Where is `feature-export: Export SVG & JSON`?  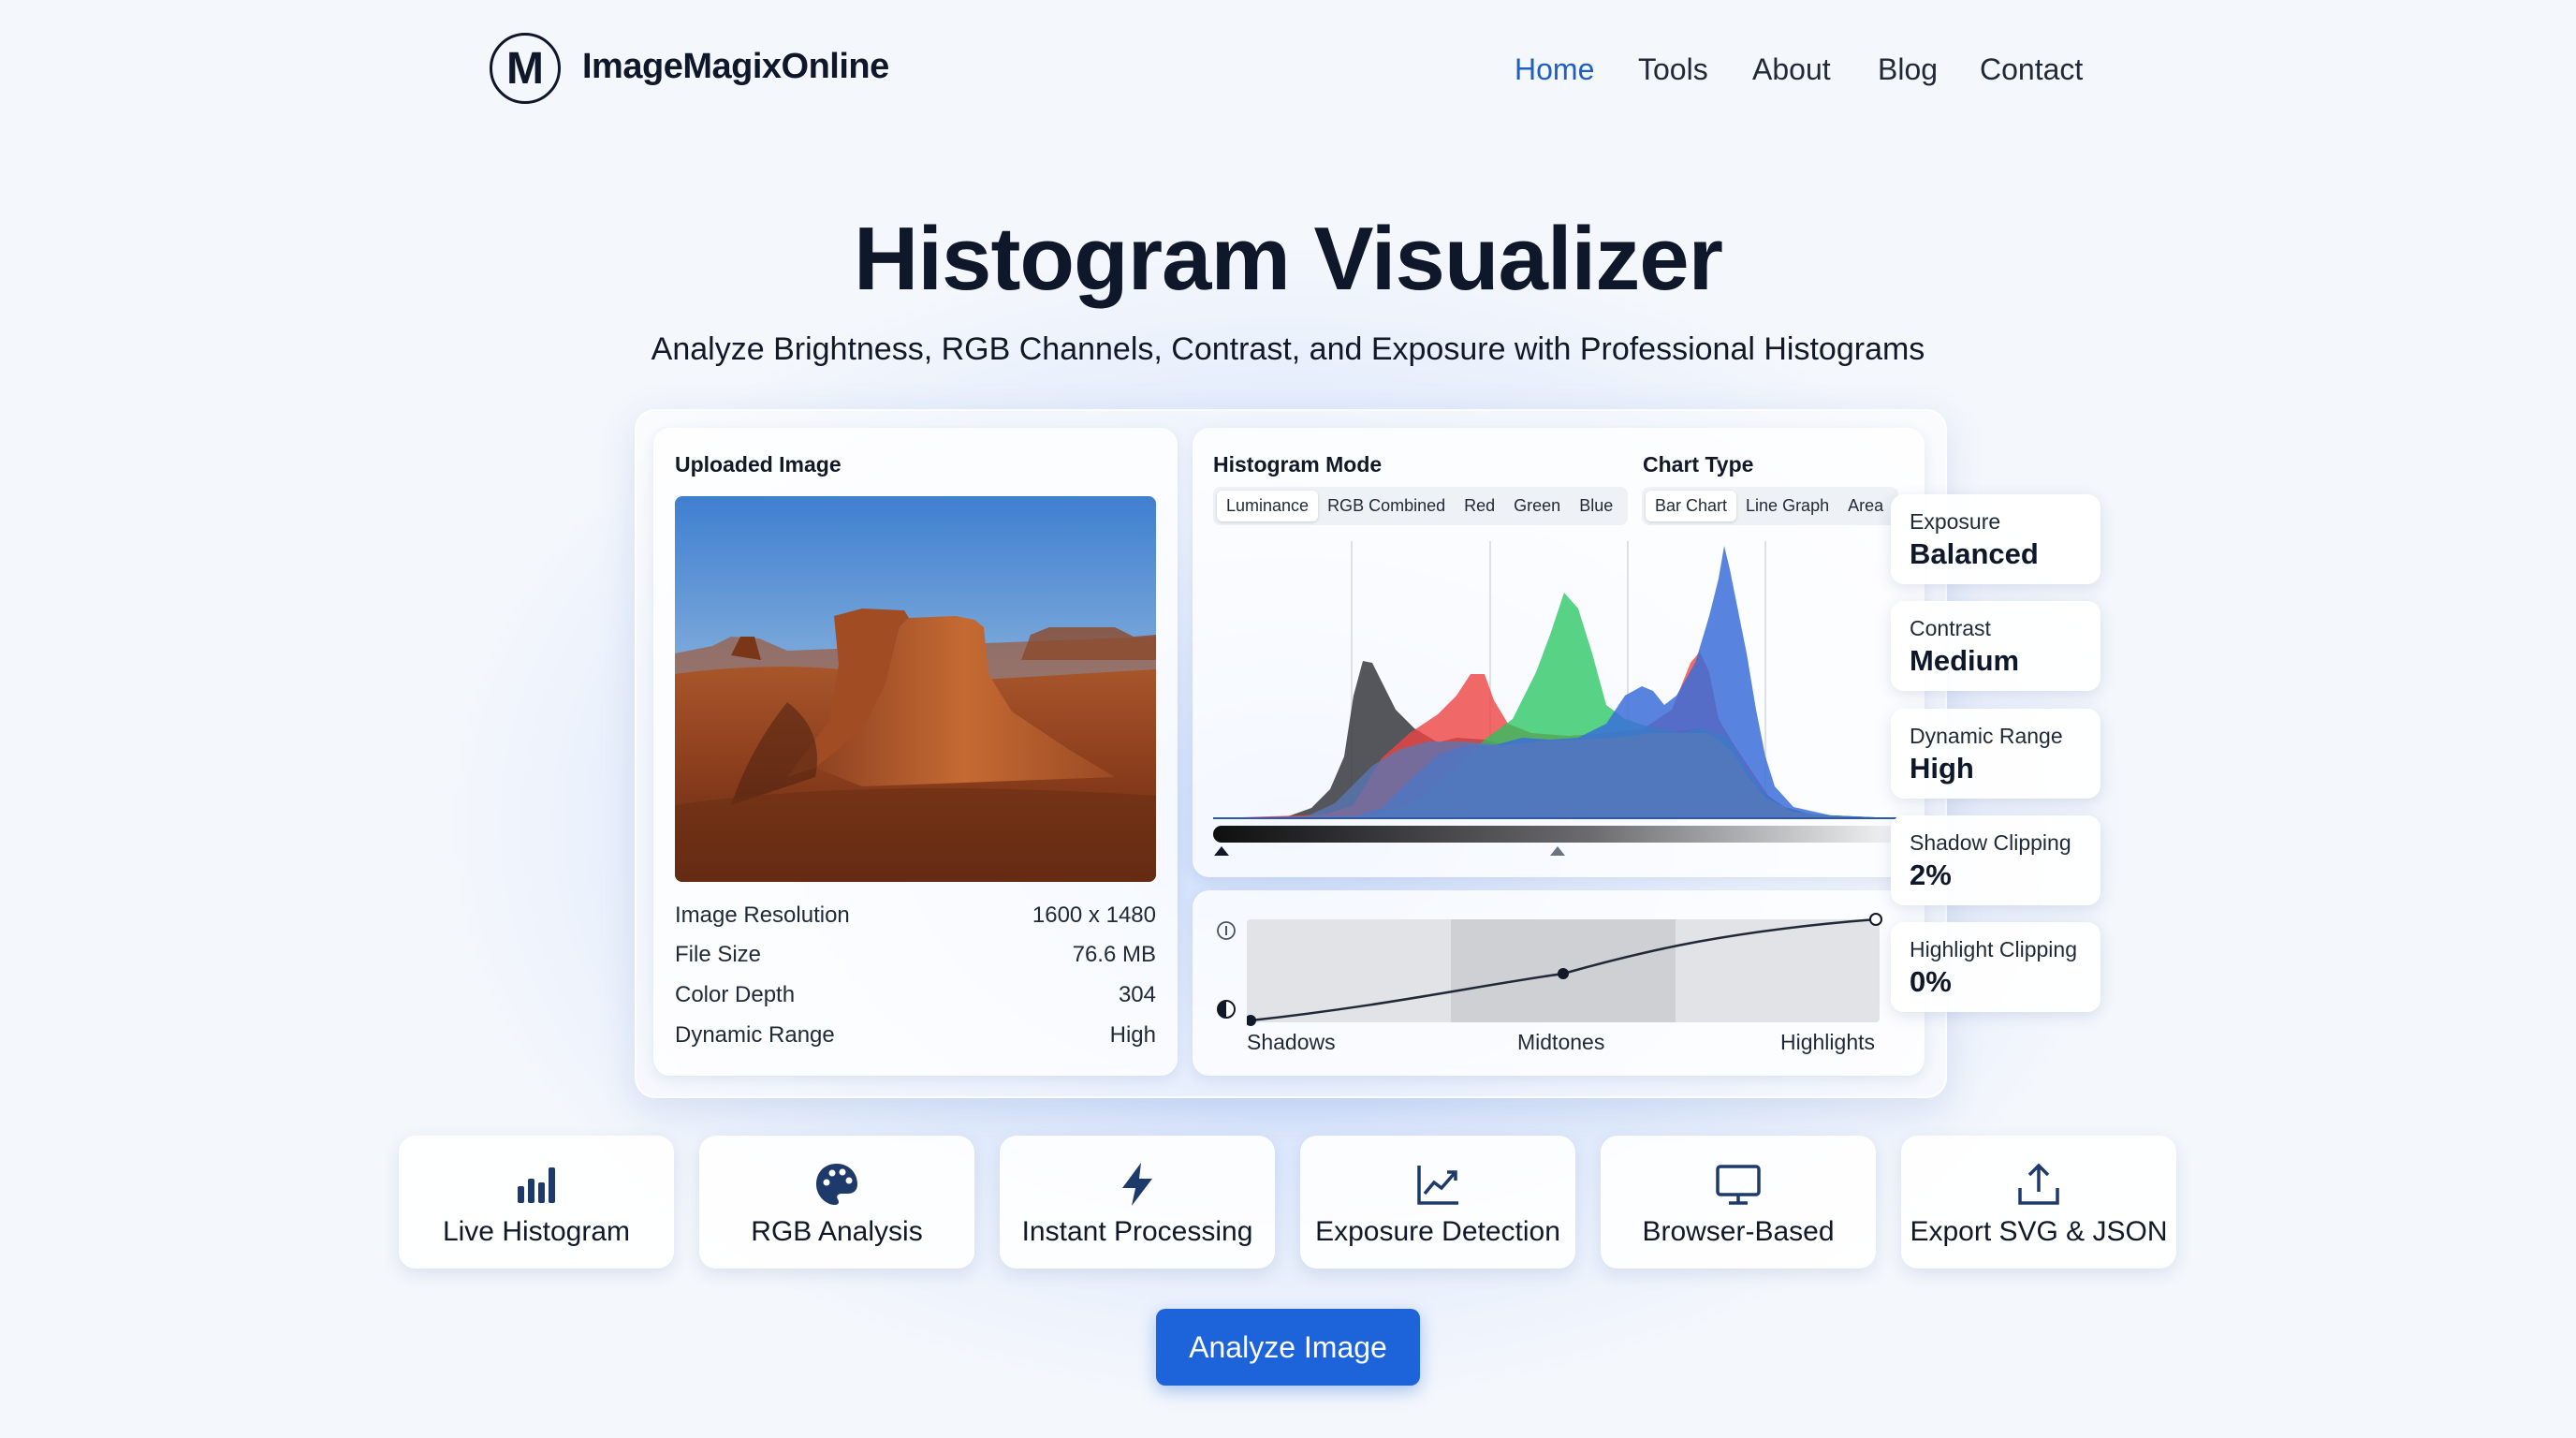
feature-export: Export SVG & JSON is located at coordinates (2038, 1202).